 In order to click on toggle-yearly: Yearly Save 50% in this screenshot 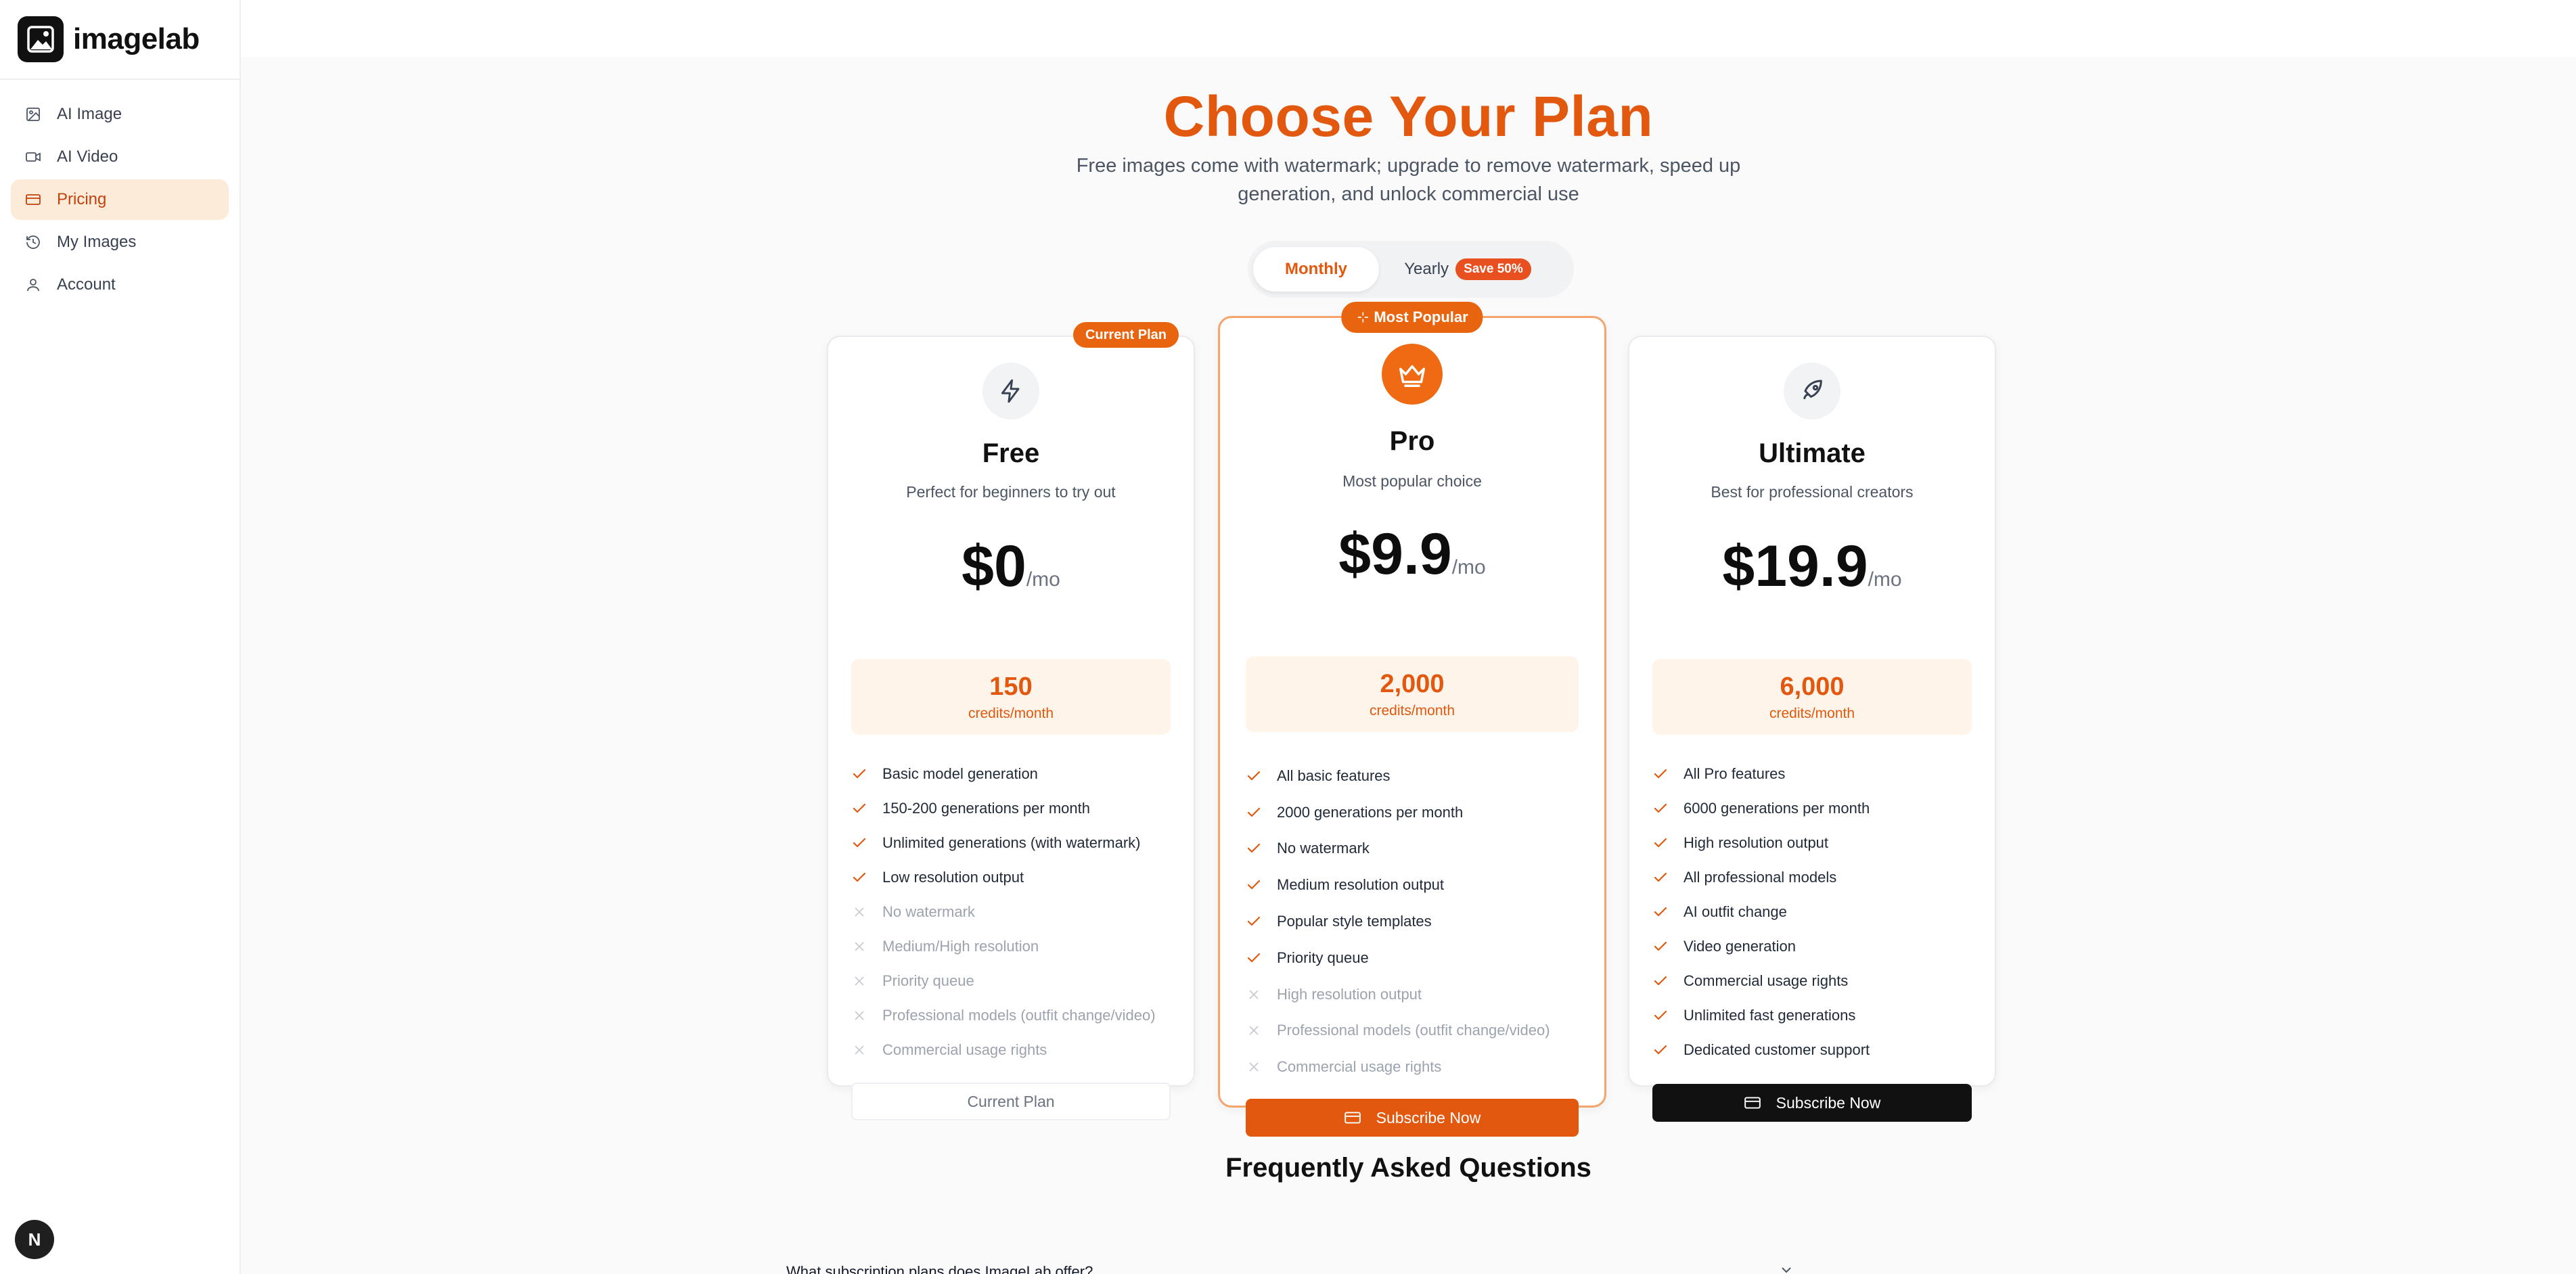, I will do `click(1467, 269)`.